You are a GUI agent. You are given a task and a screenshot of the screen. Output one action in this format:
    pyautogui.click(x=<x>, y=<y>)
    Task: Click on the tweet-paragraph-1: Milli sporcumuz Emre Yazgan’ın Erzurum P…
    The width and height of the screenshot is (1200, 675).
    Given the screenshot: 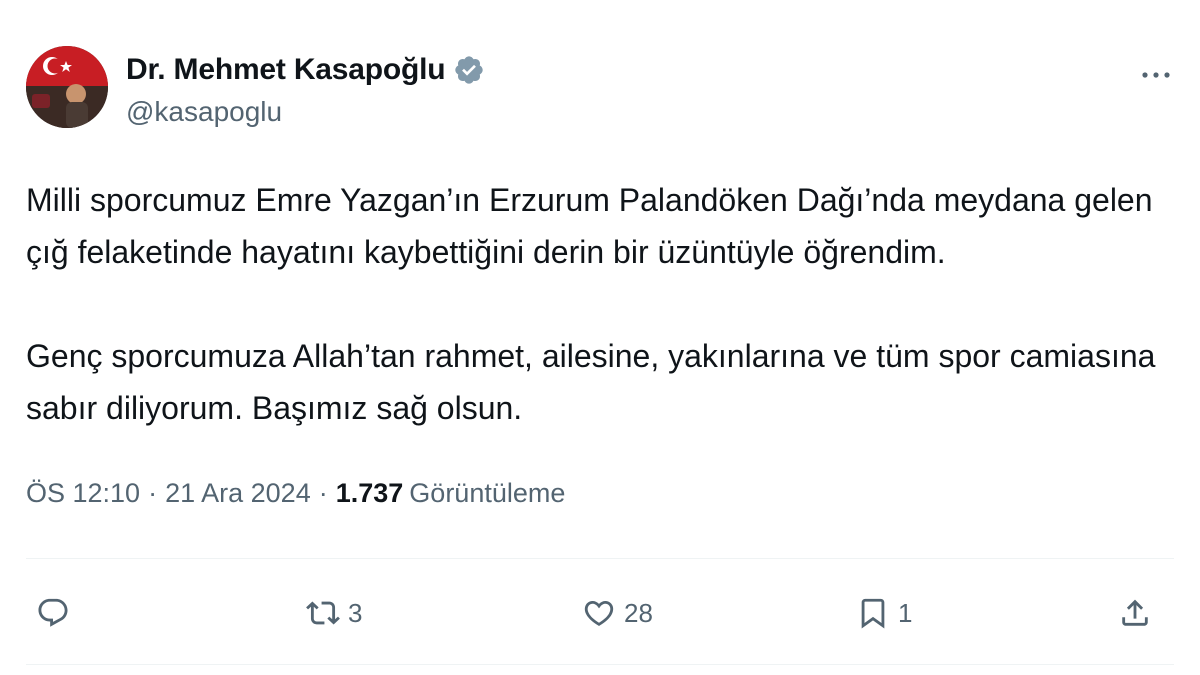 What is the action you would take?
    pyautogui.click(x=589, y=226)
    